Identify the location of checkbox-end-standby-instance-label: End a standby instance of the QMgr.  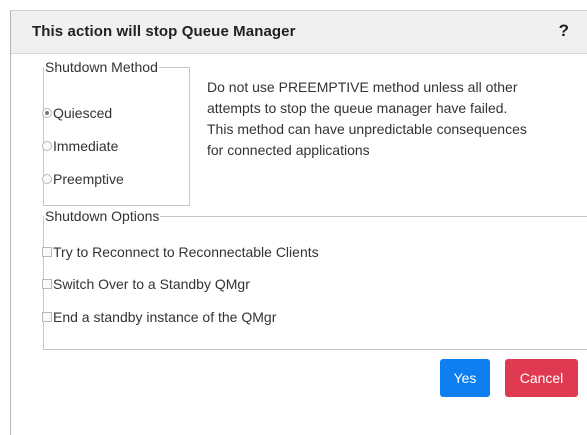
(165, 317).